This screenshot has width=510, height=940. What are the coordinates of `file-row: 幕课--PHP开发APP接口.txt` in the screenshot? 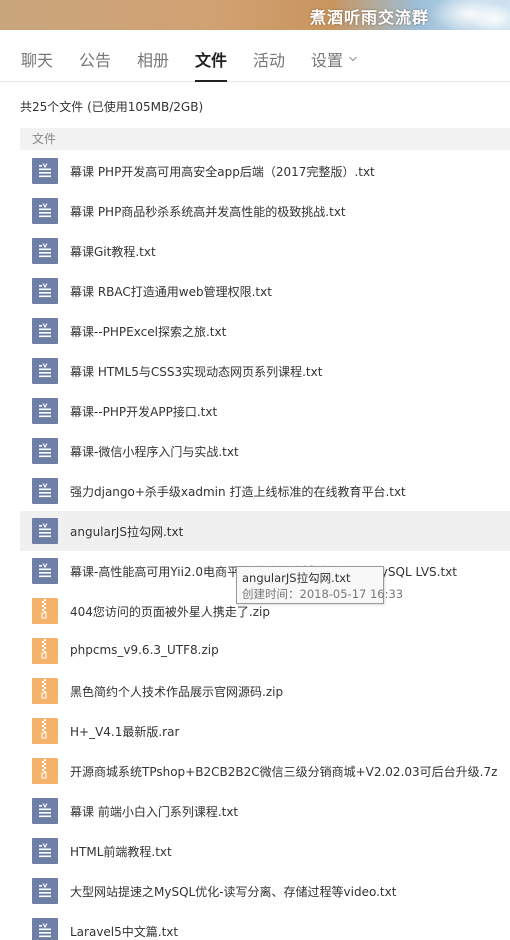 It's located at (265, 411).